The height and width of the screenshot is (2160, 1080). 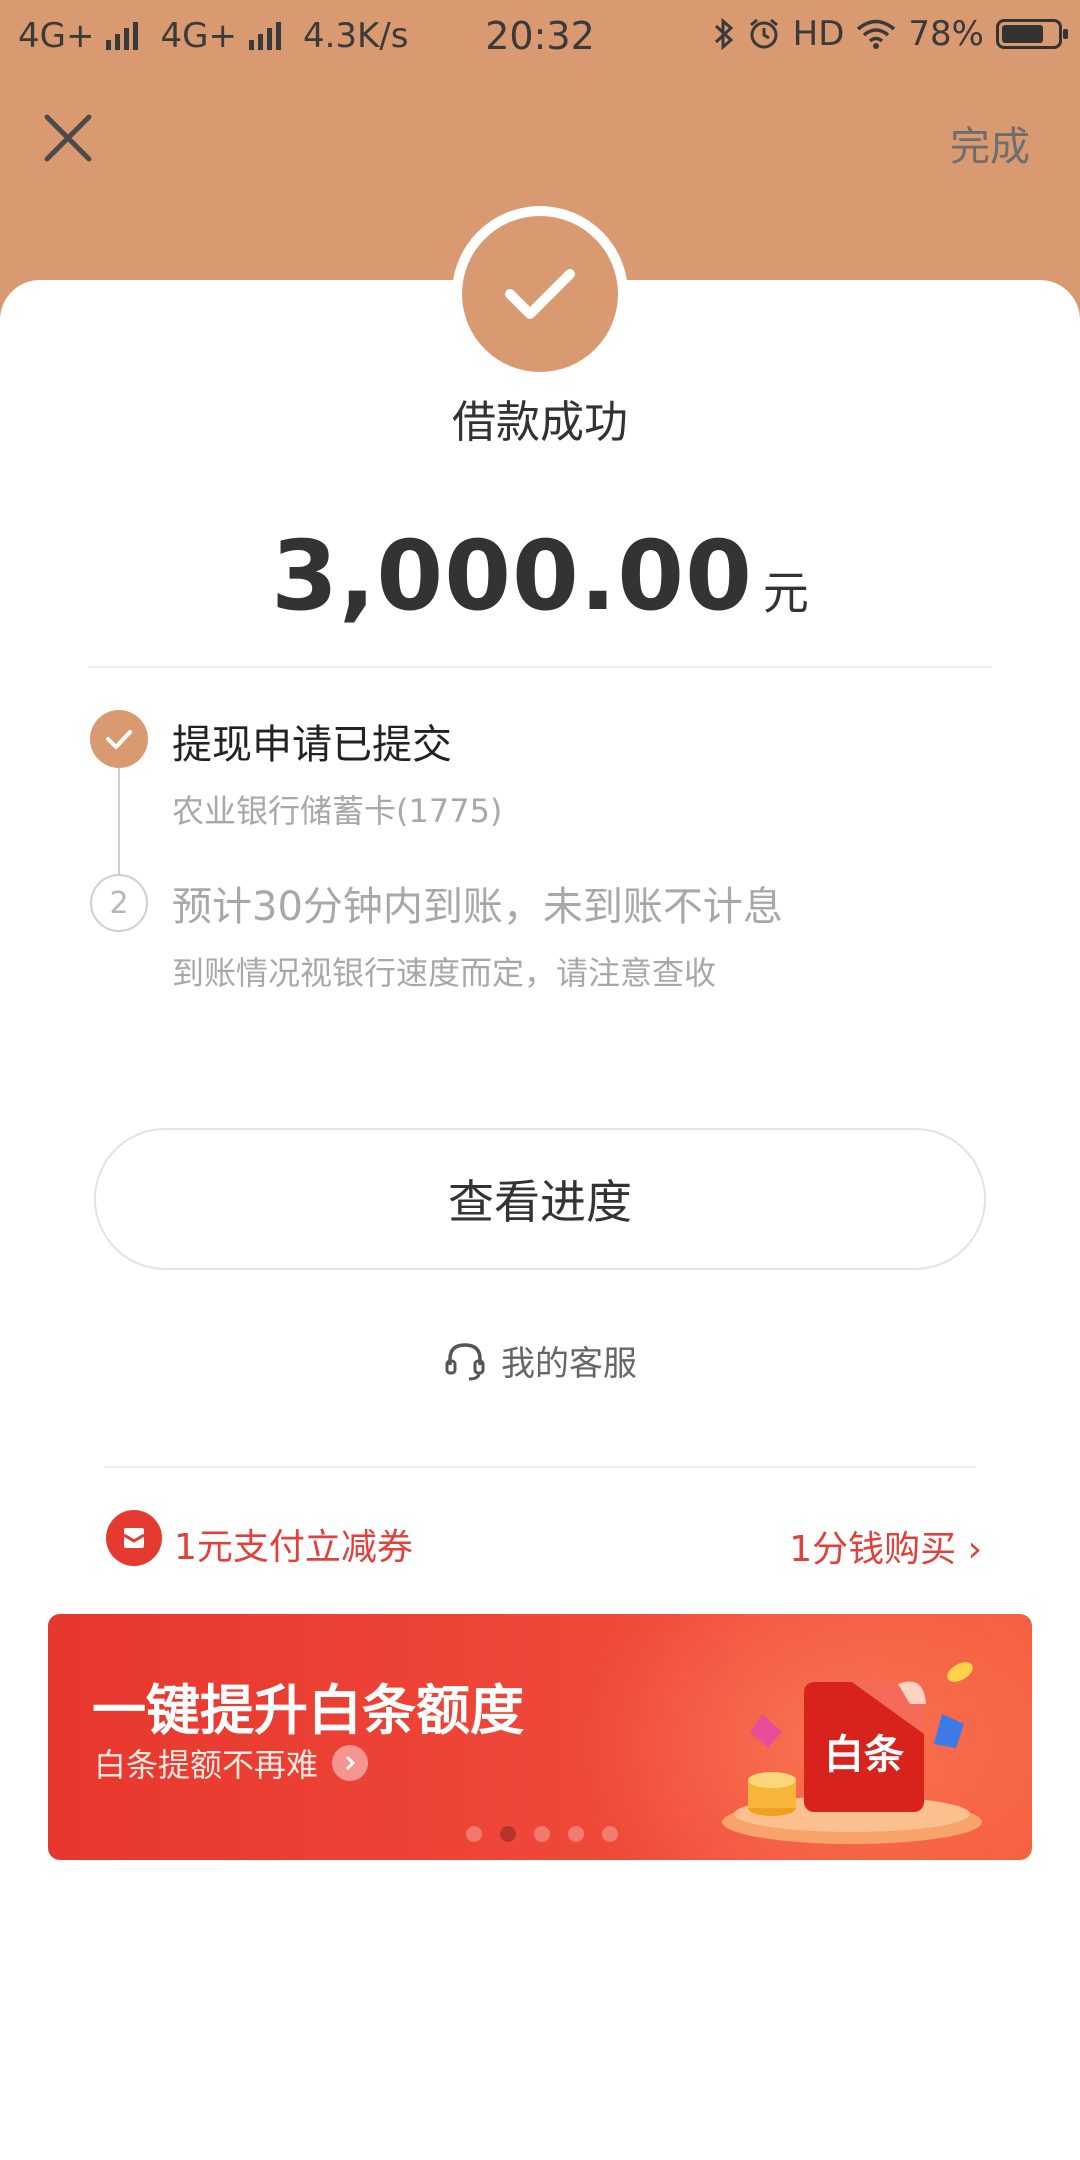 I want to click on banner-subtitle: 白条提额不再难, so click(x=206, y=1765).